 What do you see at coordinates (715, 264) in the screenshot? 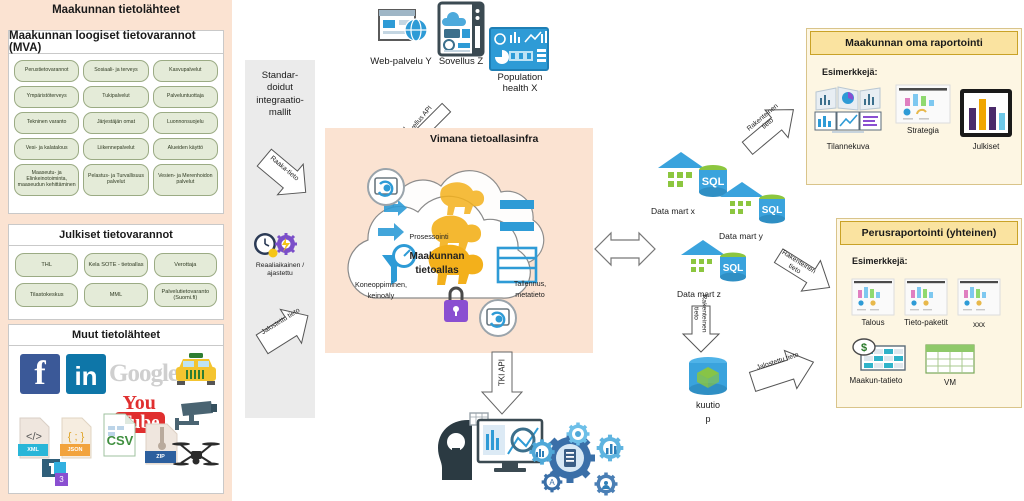
I see `sql-warehouse-icon-z: SQL` at bounding box center [715, 264].